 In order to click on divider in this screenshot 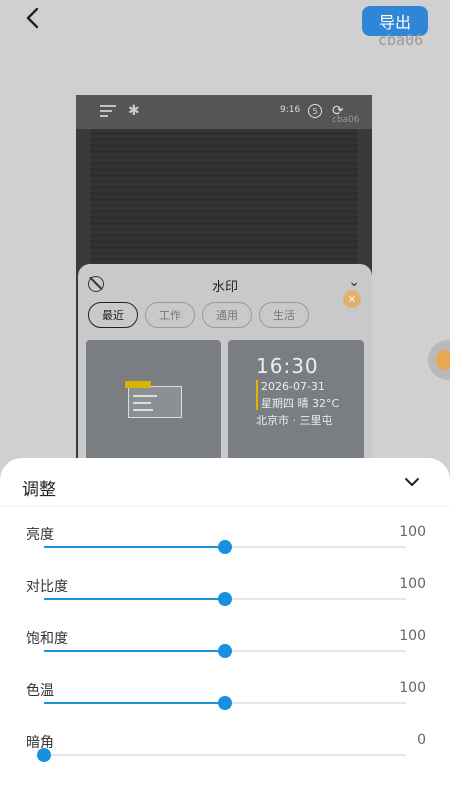, I will do `click(225, 506)`.